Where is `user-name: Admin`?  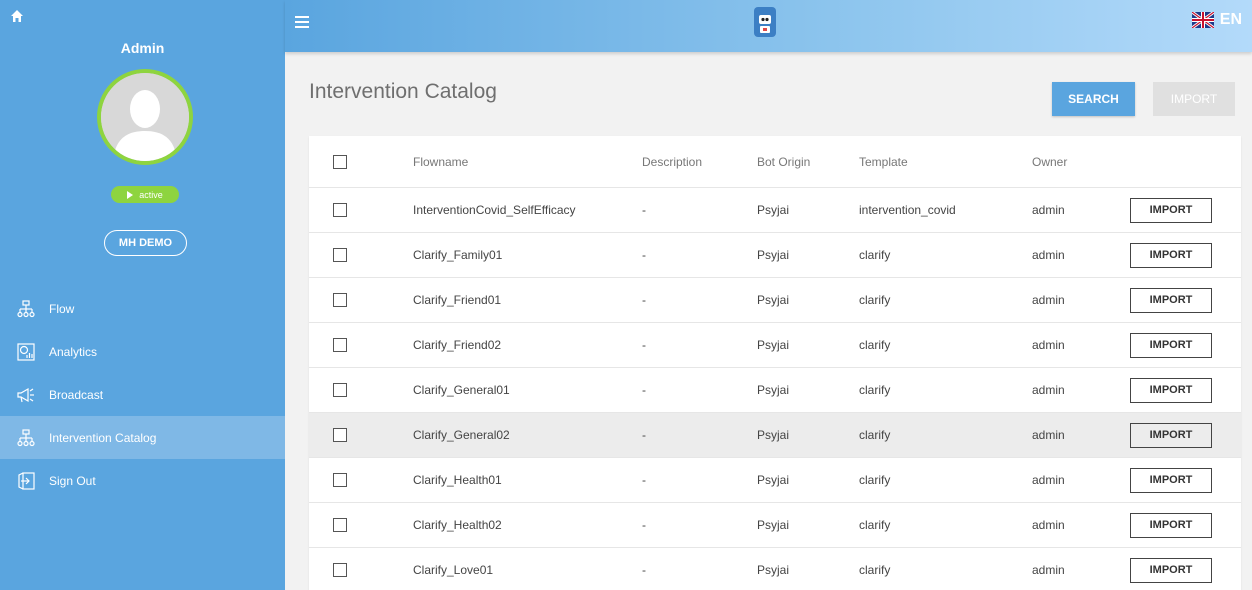
user-name: Admin is located at coordinates (142, 48).